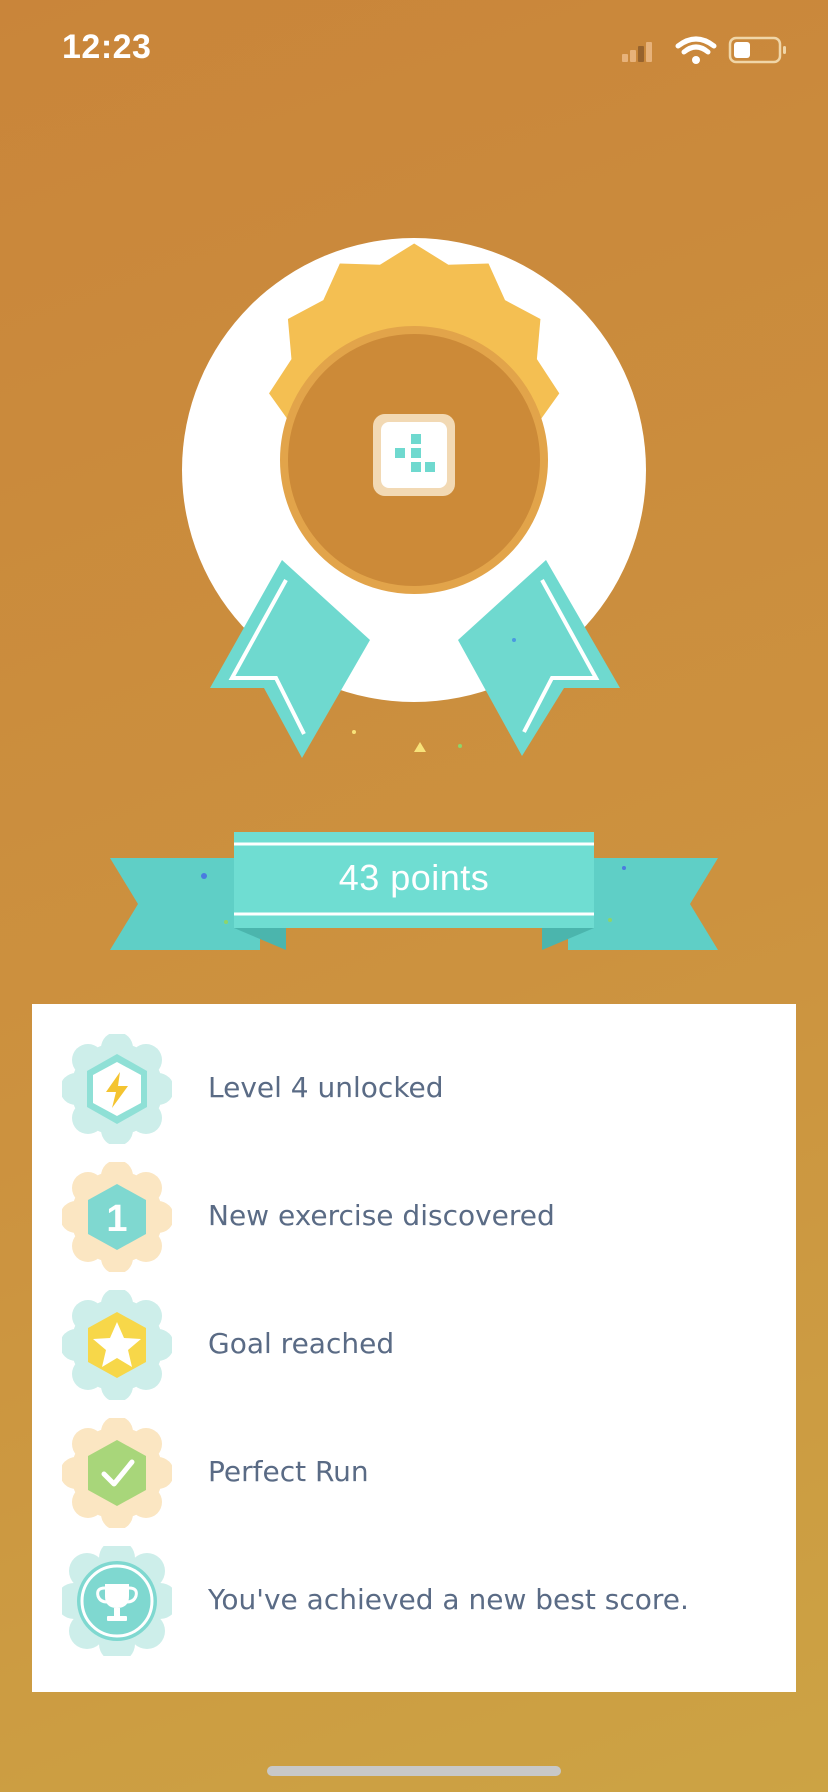  I want to click on status-bar: 12:23, so click(414, 50).